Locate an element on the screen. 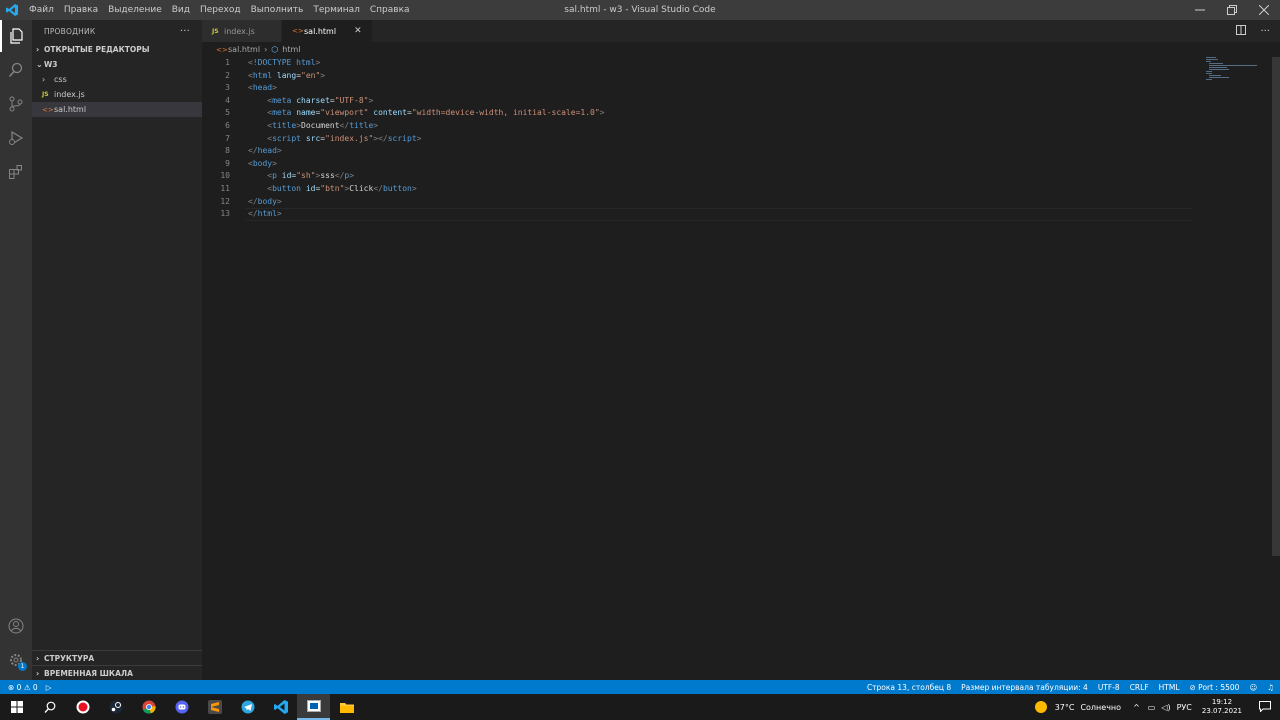  discord-icon is located at coordinates (181, 707).